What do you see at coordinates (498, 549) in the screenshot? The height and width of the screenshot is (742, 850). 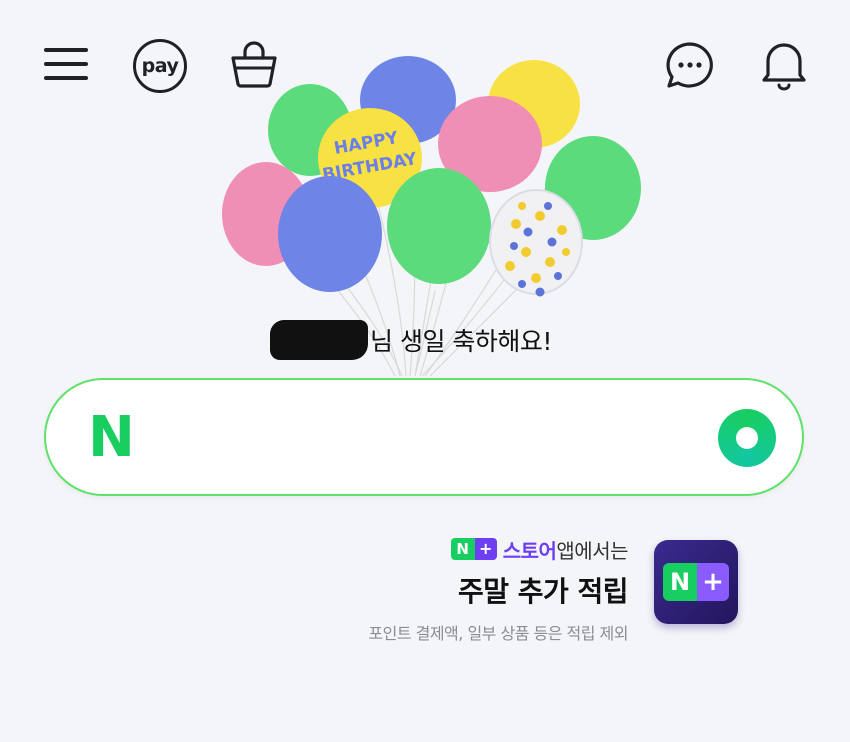 I see `promo-line1: N + 스토어 앱에서는` at bounding box center [498, 549].